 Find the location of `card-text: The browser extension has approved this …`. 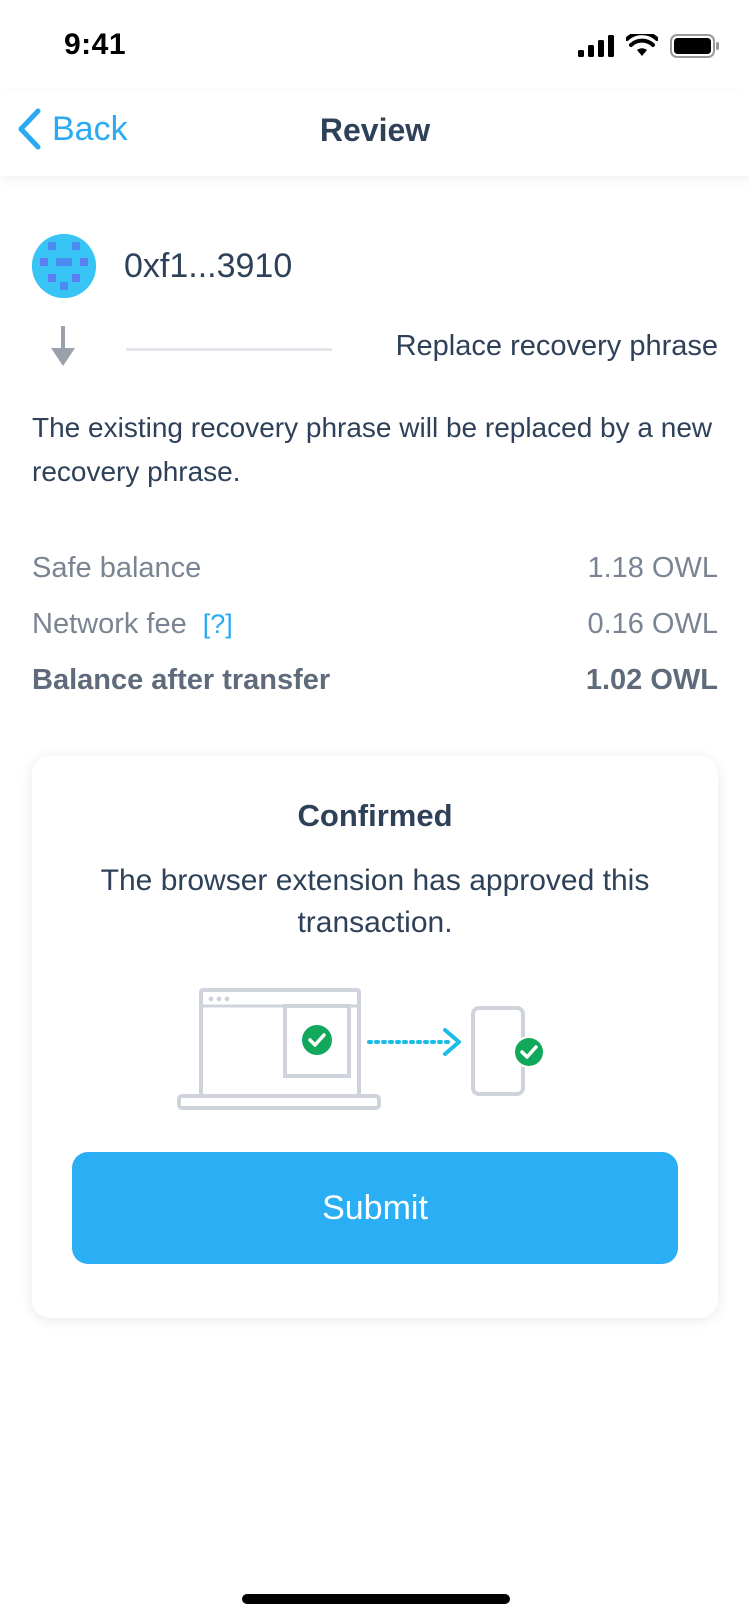

card-text: The browser extension has approved this … is located at coordinates (375, 901).